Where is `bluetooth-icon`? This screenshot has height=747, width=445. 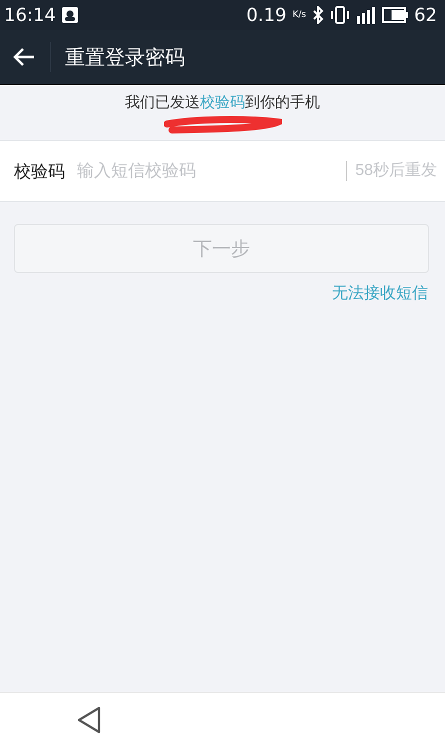 bluetooth-icon is located at coordinates (318, 15).